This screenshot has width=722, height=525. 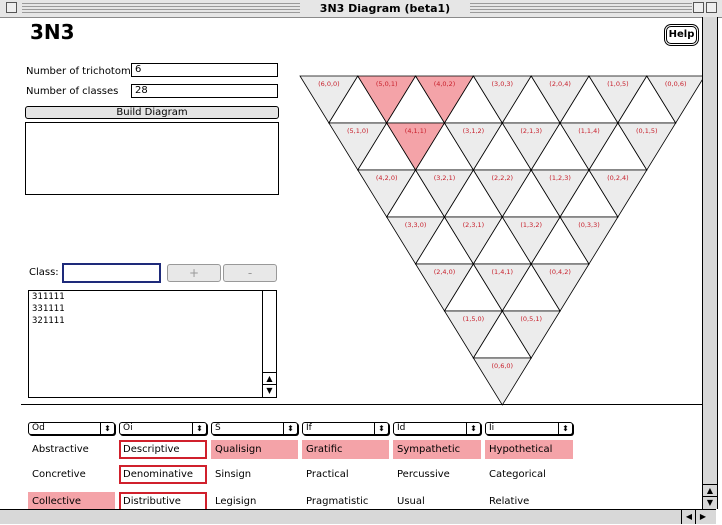 I want to click on trichotomy-value-cell: Denominative, so click(x=163, y=474).